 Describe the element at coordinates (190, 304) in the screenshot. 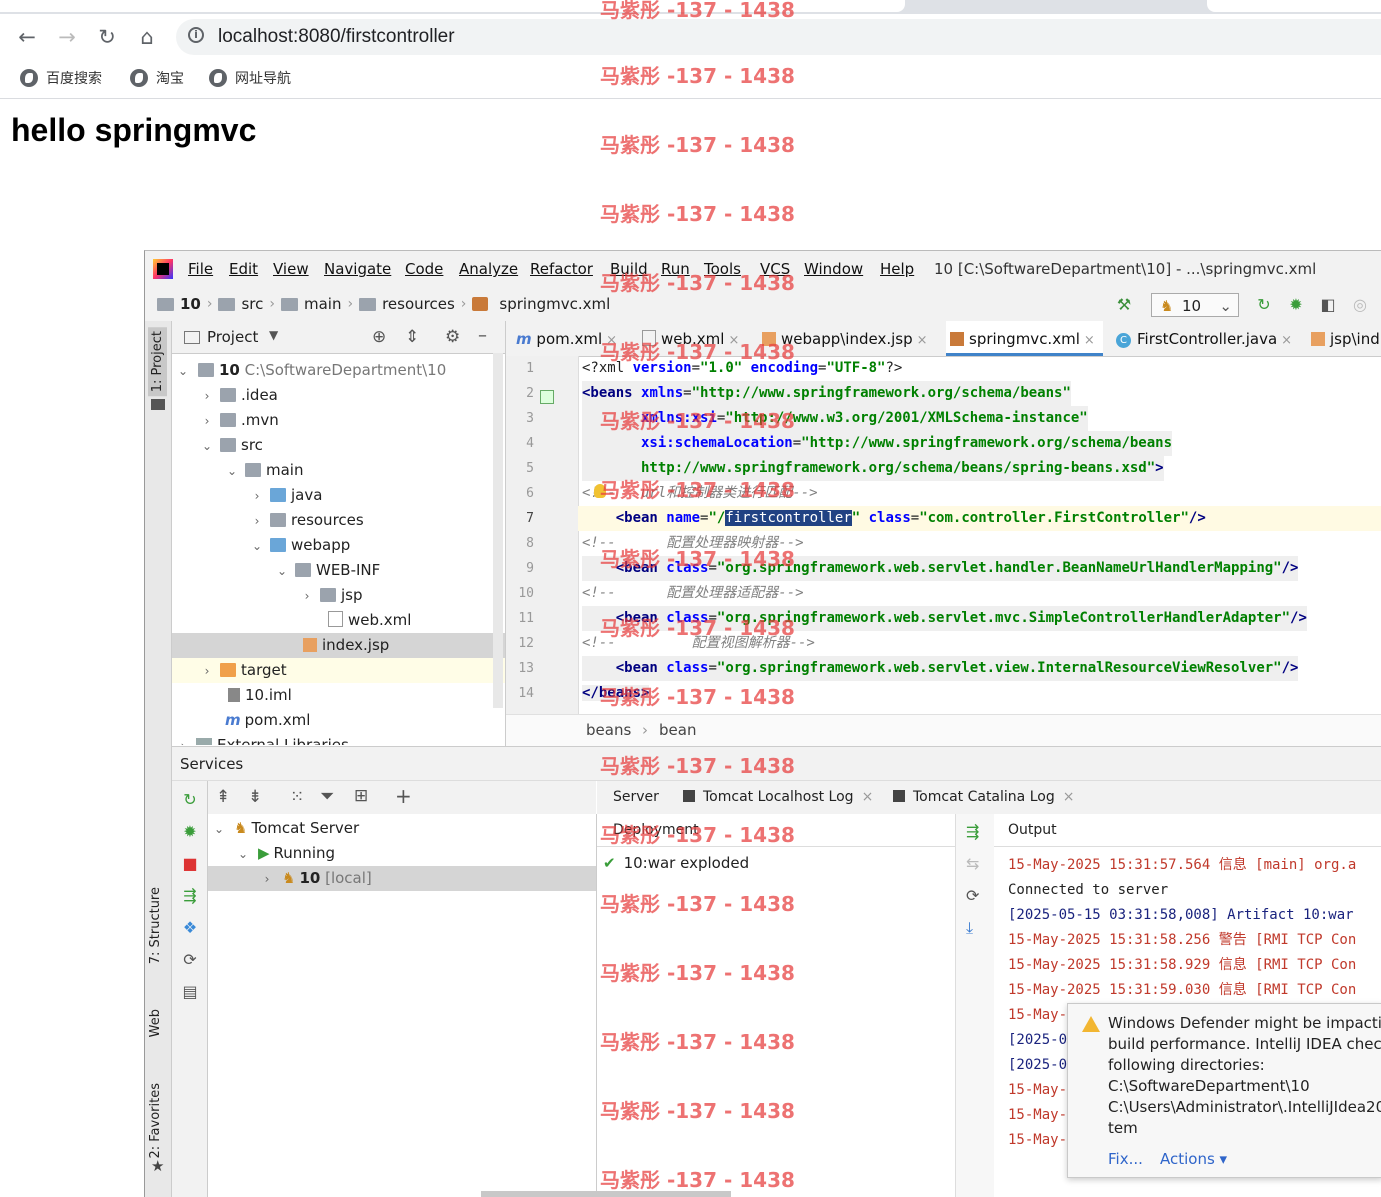

I see `breadcrumb-project: 10` at that location.